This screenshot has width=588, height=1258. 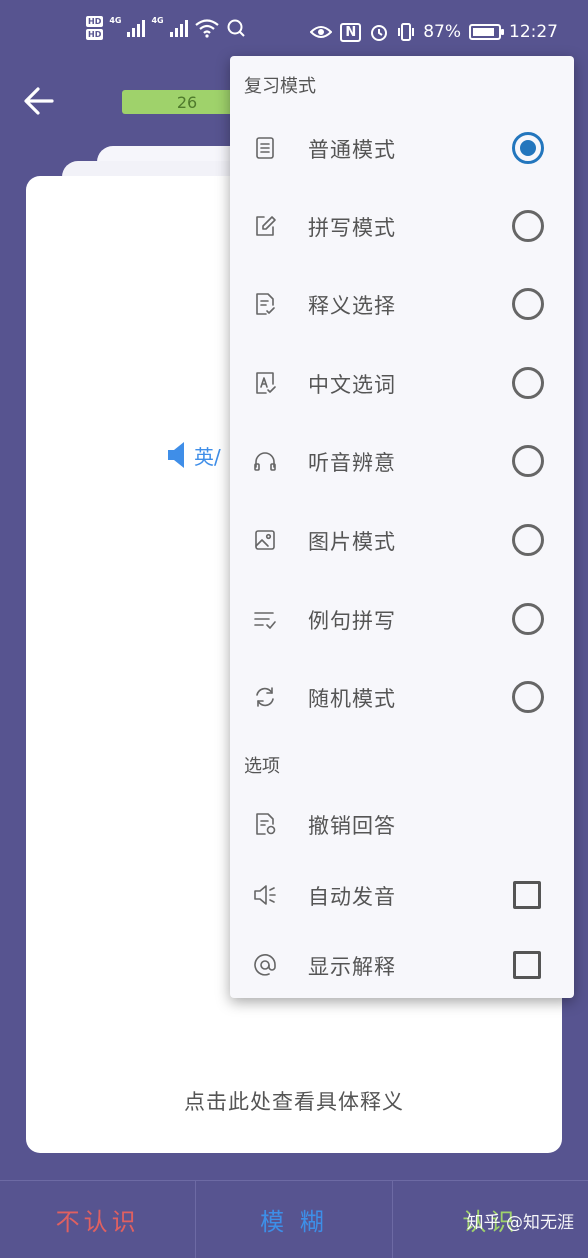 What do you see at coordinates (265, 895) in the screenshot?
I see `speaker-outline-icon` at bounding box center [265, 895].